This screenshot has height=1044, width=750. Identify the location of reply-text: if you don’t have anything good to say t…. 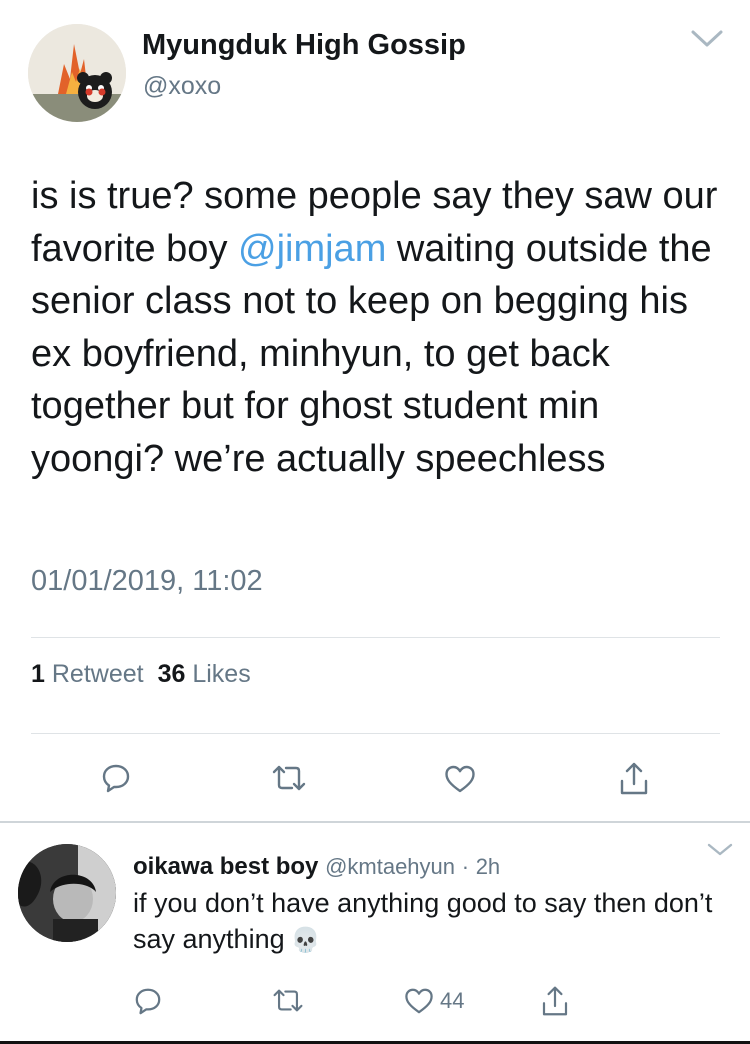
(433, 922).